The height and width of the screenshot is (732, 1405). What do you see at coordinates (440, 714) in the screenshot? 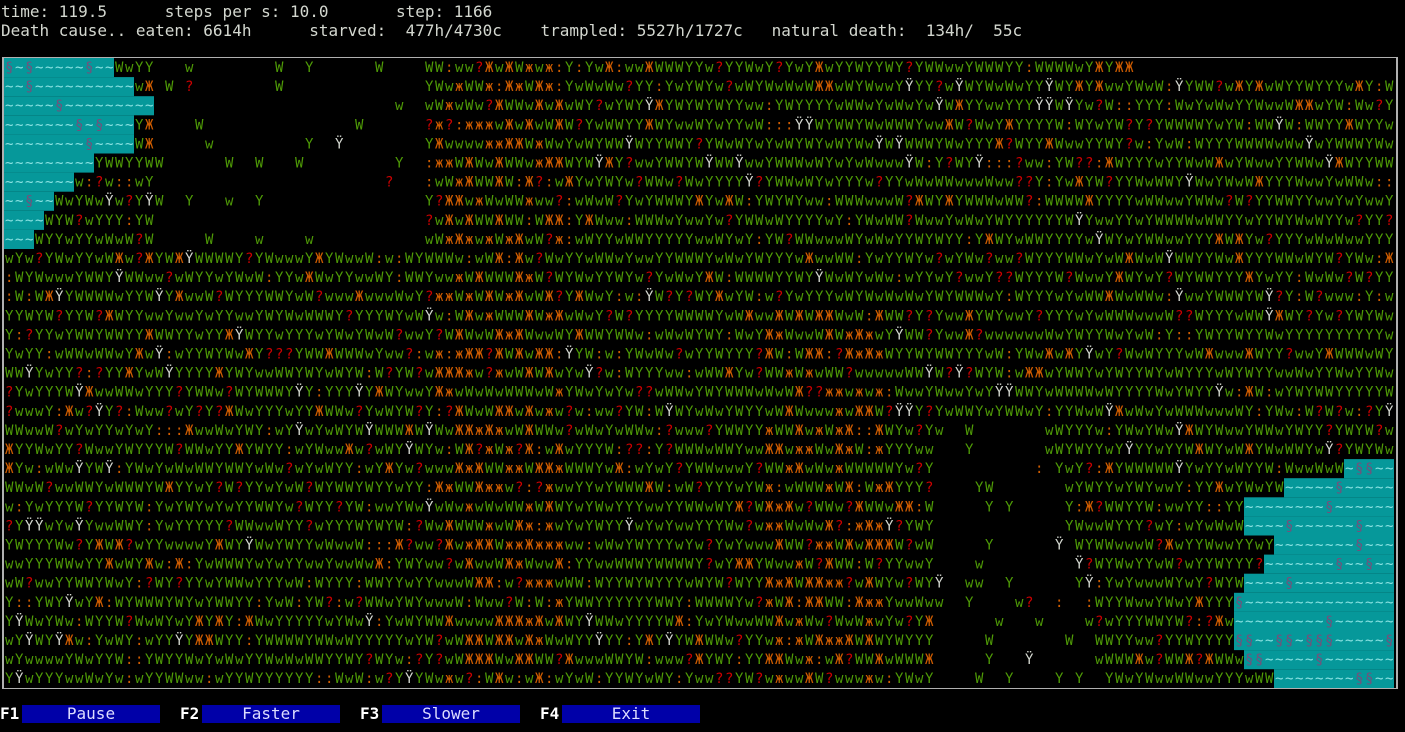
I see `slower-button: F3 Slower` at bounding box center [440, 714].